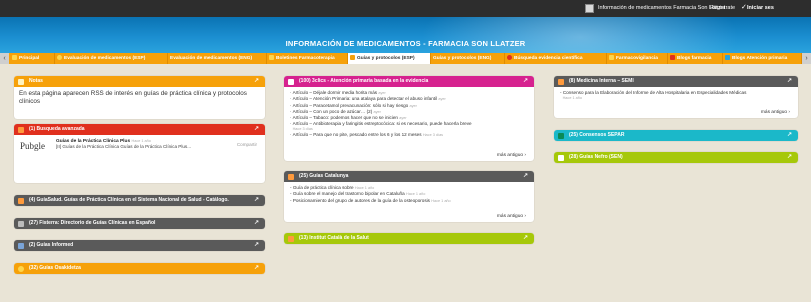 Image resolution: width=811 pixels, height=302 pixels. Describe the element at coordinates (561, 136) in the screenshot. I see `leaf-icon` at that location.